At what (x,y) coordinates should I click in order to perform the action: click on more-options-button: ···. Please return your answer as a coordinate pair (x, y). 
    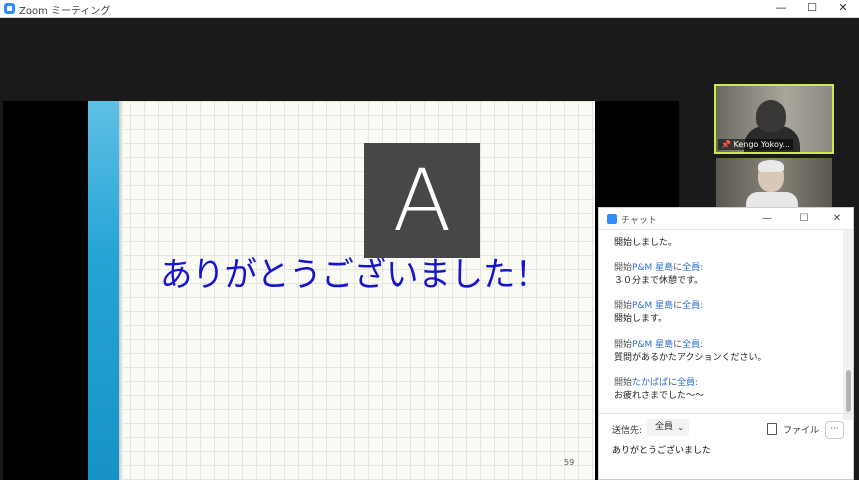
    Looking at the image, I should click on (834, 430).